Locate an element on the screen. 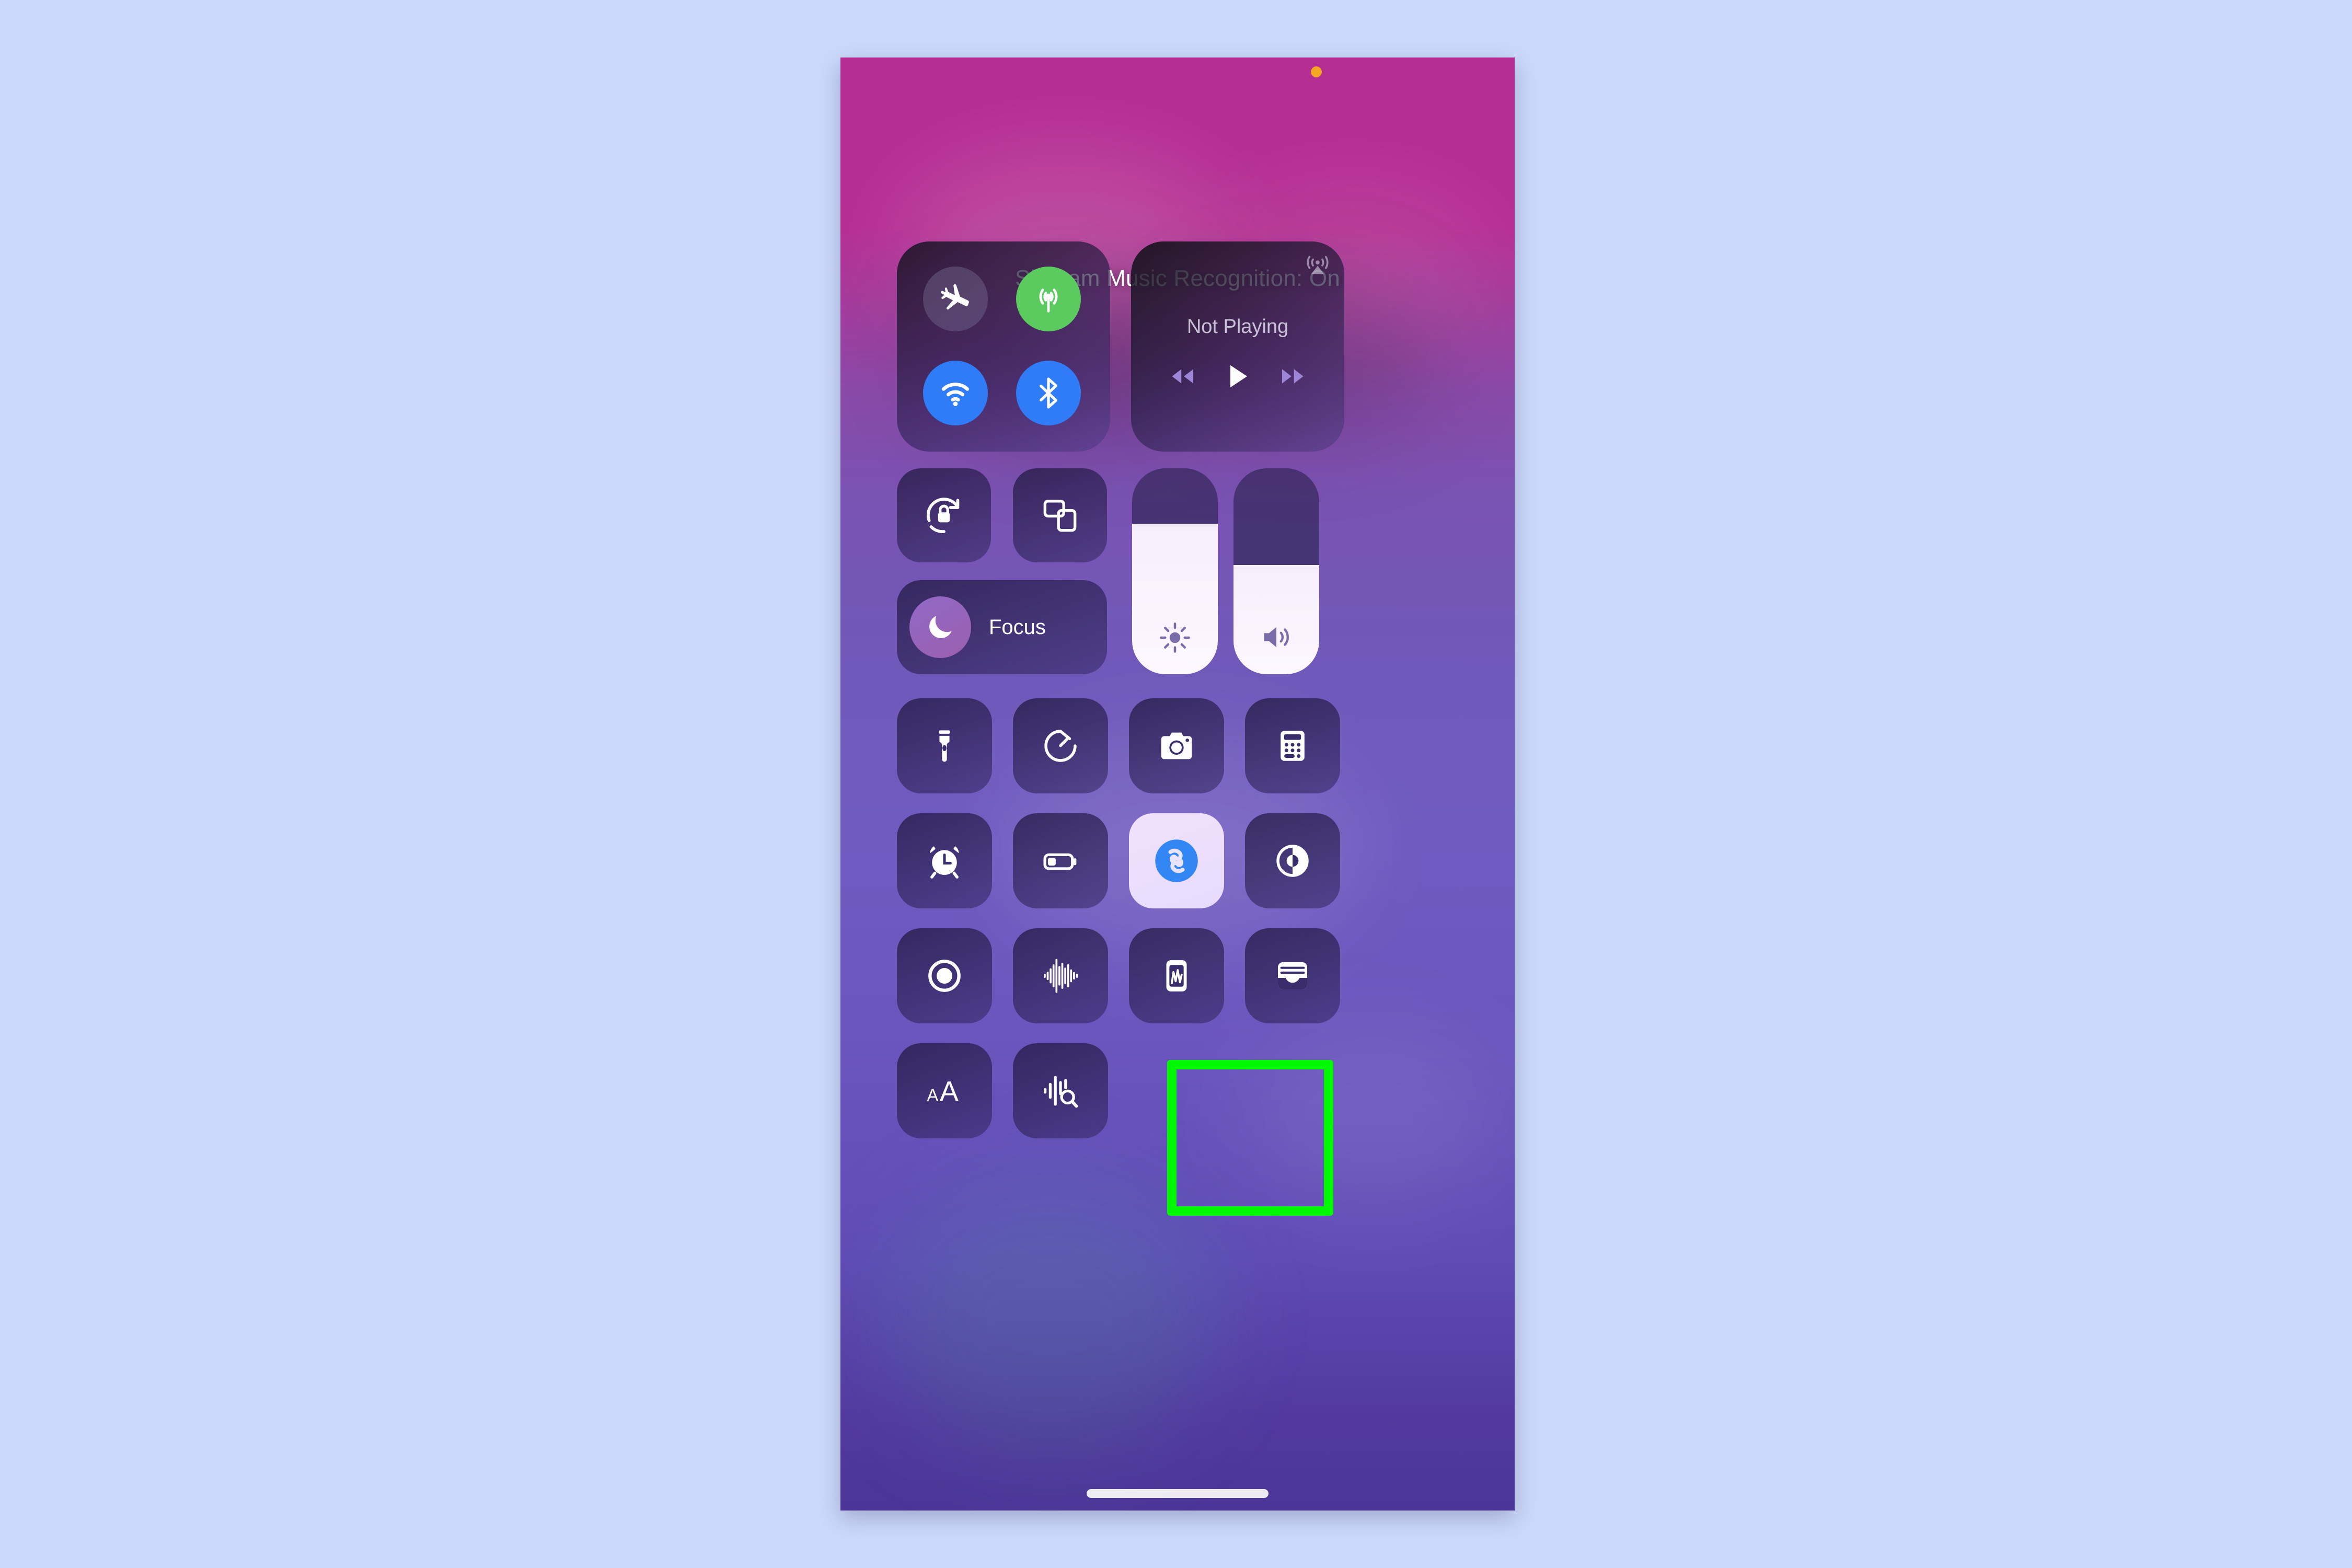 The image size is (2352, 1568). play-button is located at coordinates (1238, 376).